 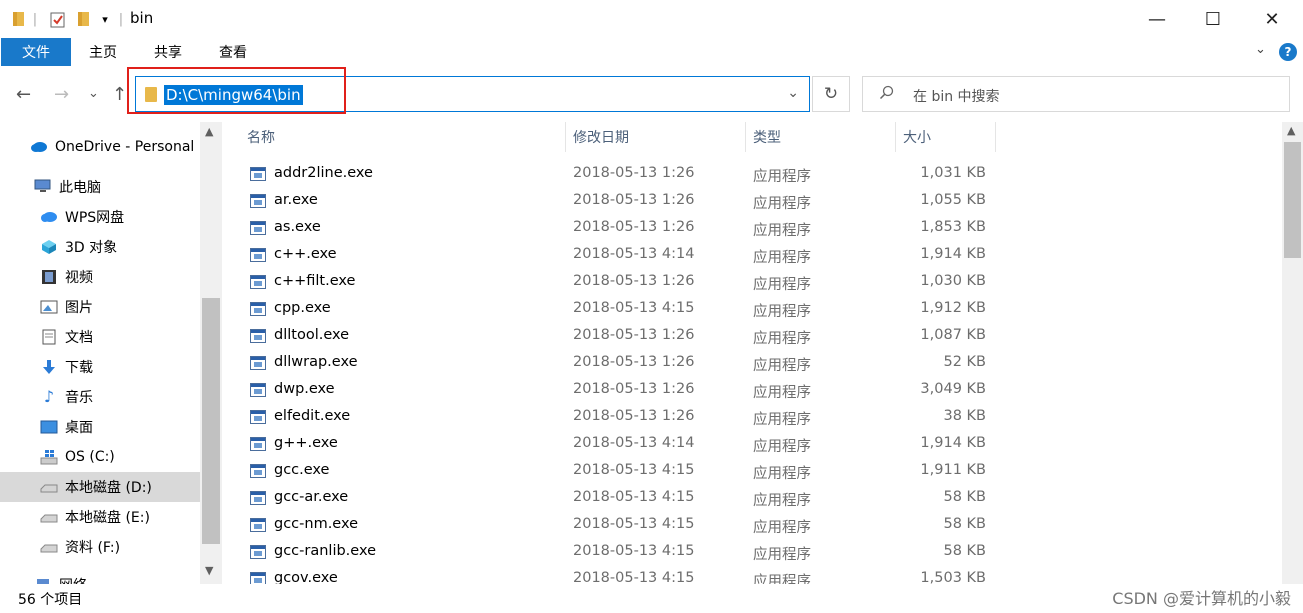 I want to click on refresh-button: ↻, so click(x=831, y=94).